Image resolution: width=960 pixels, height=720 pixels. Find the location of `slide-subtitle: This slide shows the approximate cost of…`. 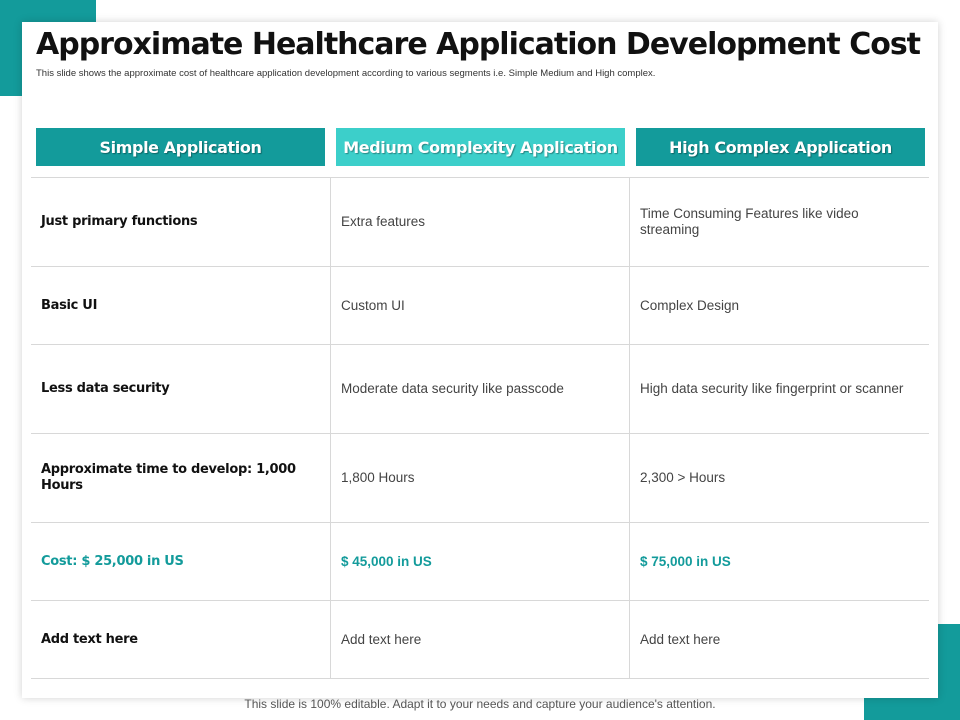

slide-subtitle: This slide shows the approximate cost of… is located at coordinates (346, 73).